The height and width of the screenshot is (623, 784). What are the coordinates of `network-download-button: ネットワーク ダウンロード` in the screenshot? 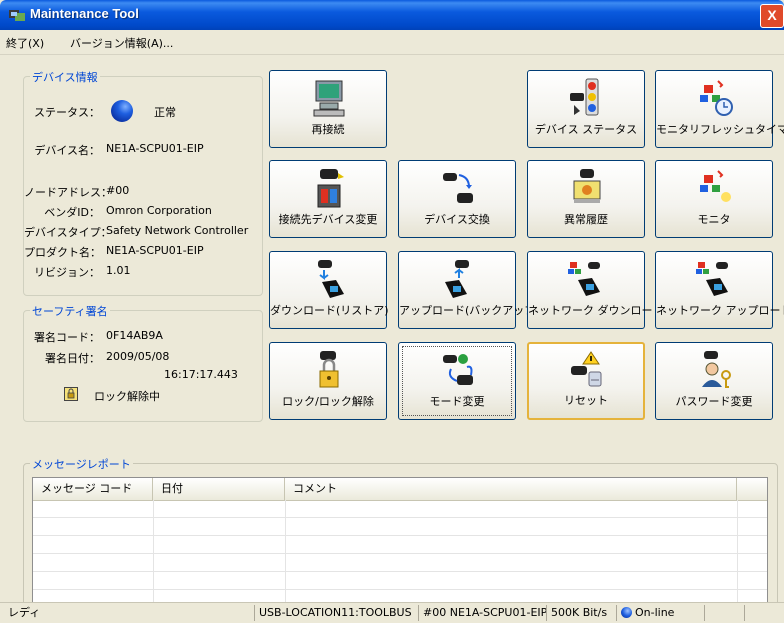 It's located at (595, 290).